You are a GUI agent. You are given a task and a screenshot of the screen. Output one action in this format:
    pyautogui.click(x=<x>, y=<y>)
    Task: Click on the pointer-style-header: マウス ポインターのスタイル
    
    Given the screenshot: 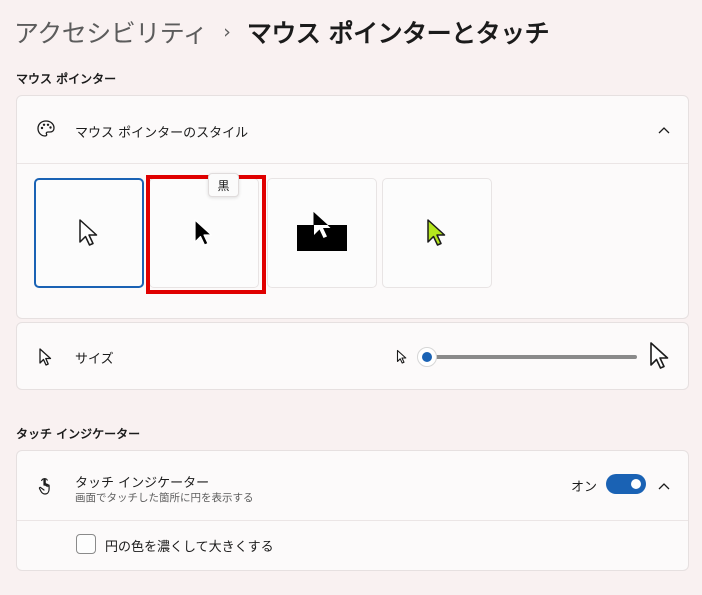 What is the action you would take?
    pyautogui.click(x=352, y=129)
    